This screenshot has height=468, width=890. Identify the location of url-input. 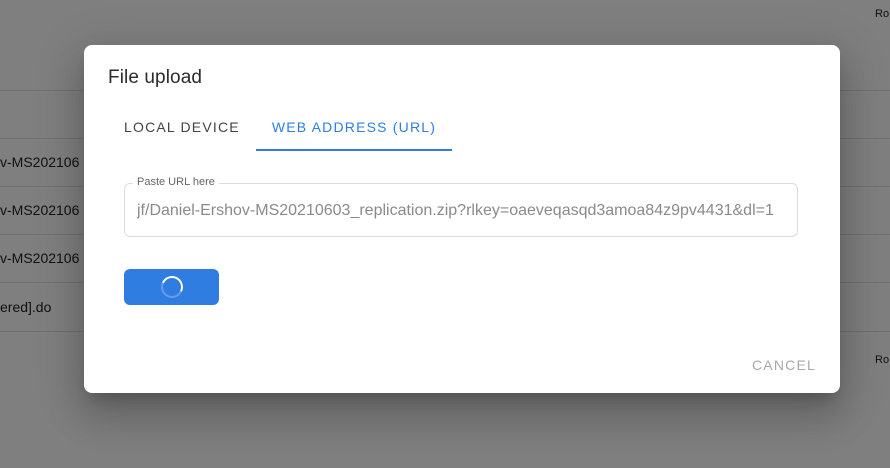
(467, 211).